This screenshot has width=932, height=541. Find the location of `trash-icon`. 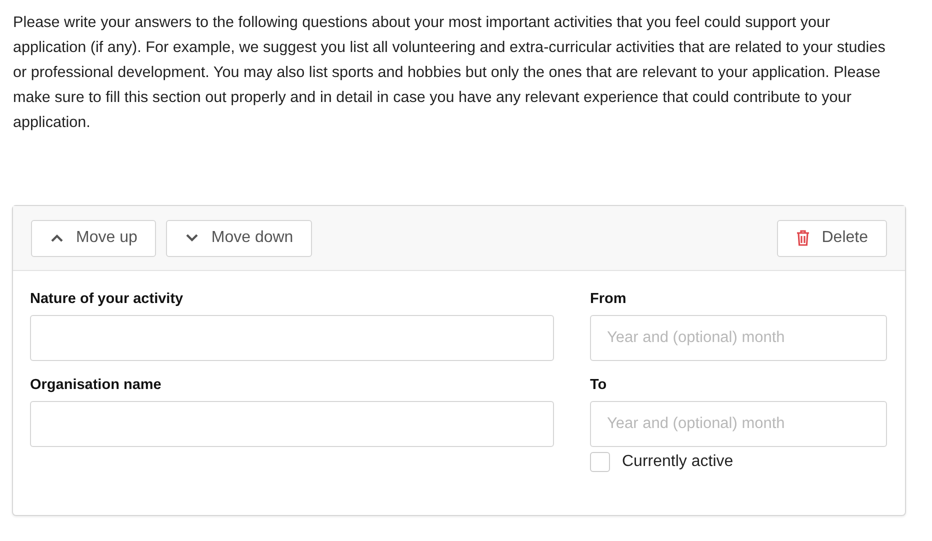

trash-icon is located at coordinates (803, 238).